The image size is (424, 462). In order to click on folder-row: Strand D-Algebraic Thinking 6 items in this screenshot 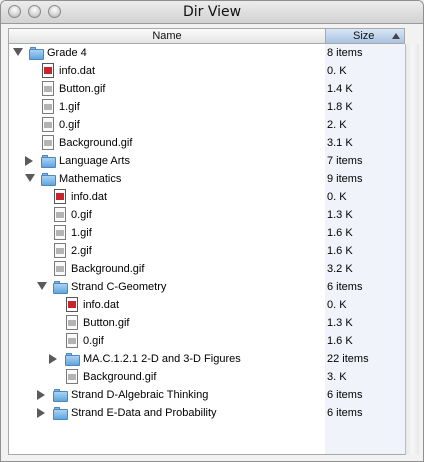, I will do `click(207, 395)`.